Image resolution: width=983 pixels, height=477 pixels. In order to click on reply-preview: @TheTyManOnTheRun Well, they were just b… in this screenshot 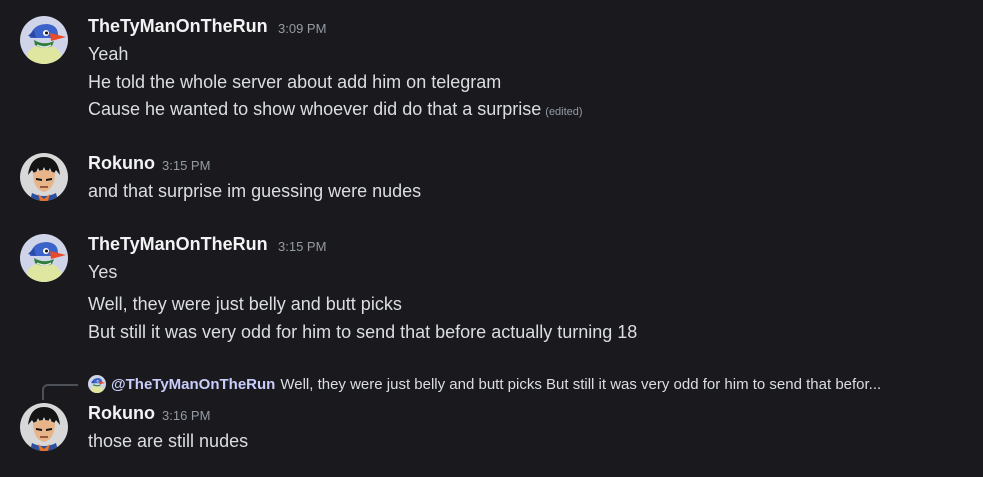, I will do `click(484, 384)`.